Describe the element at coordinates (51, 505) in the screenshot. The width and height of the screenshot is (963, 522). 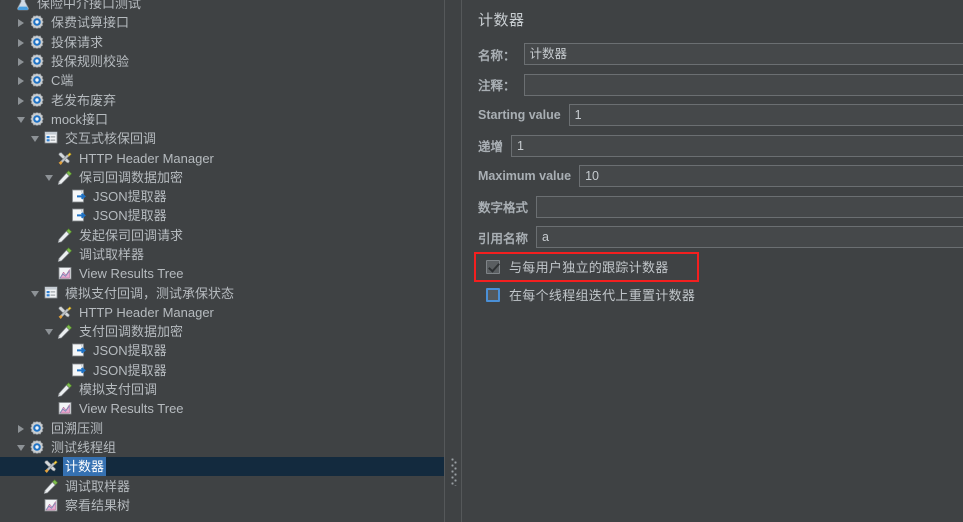
I see `results-tree-icon` at that location.